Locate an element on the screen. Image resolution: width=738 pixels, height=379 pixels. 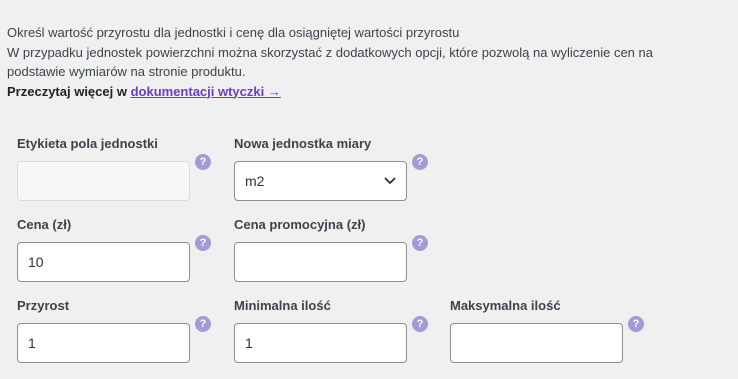
max-qty-label: Maksymalna ilość is located at coordinates (505, 305).